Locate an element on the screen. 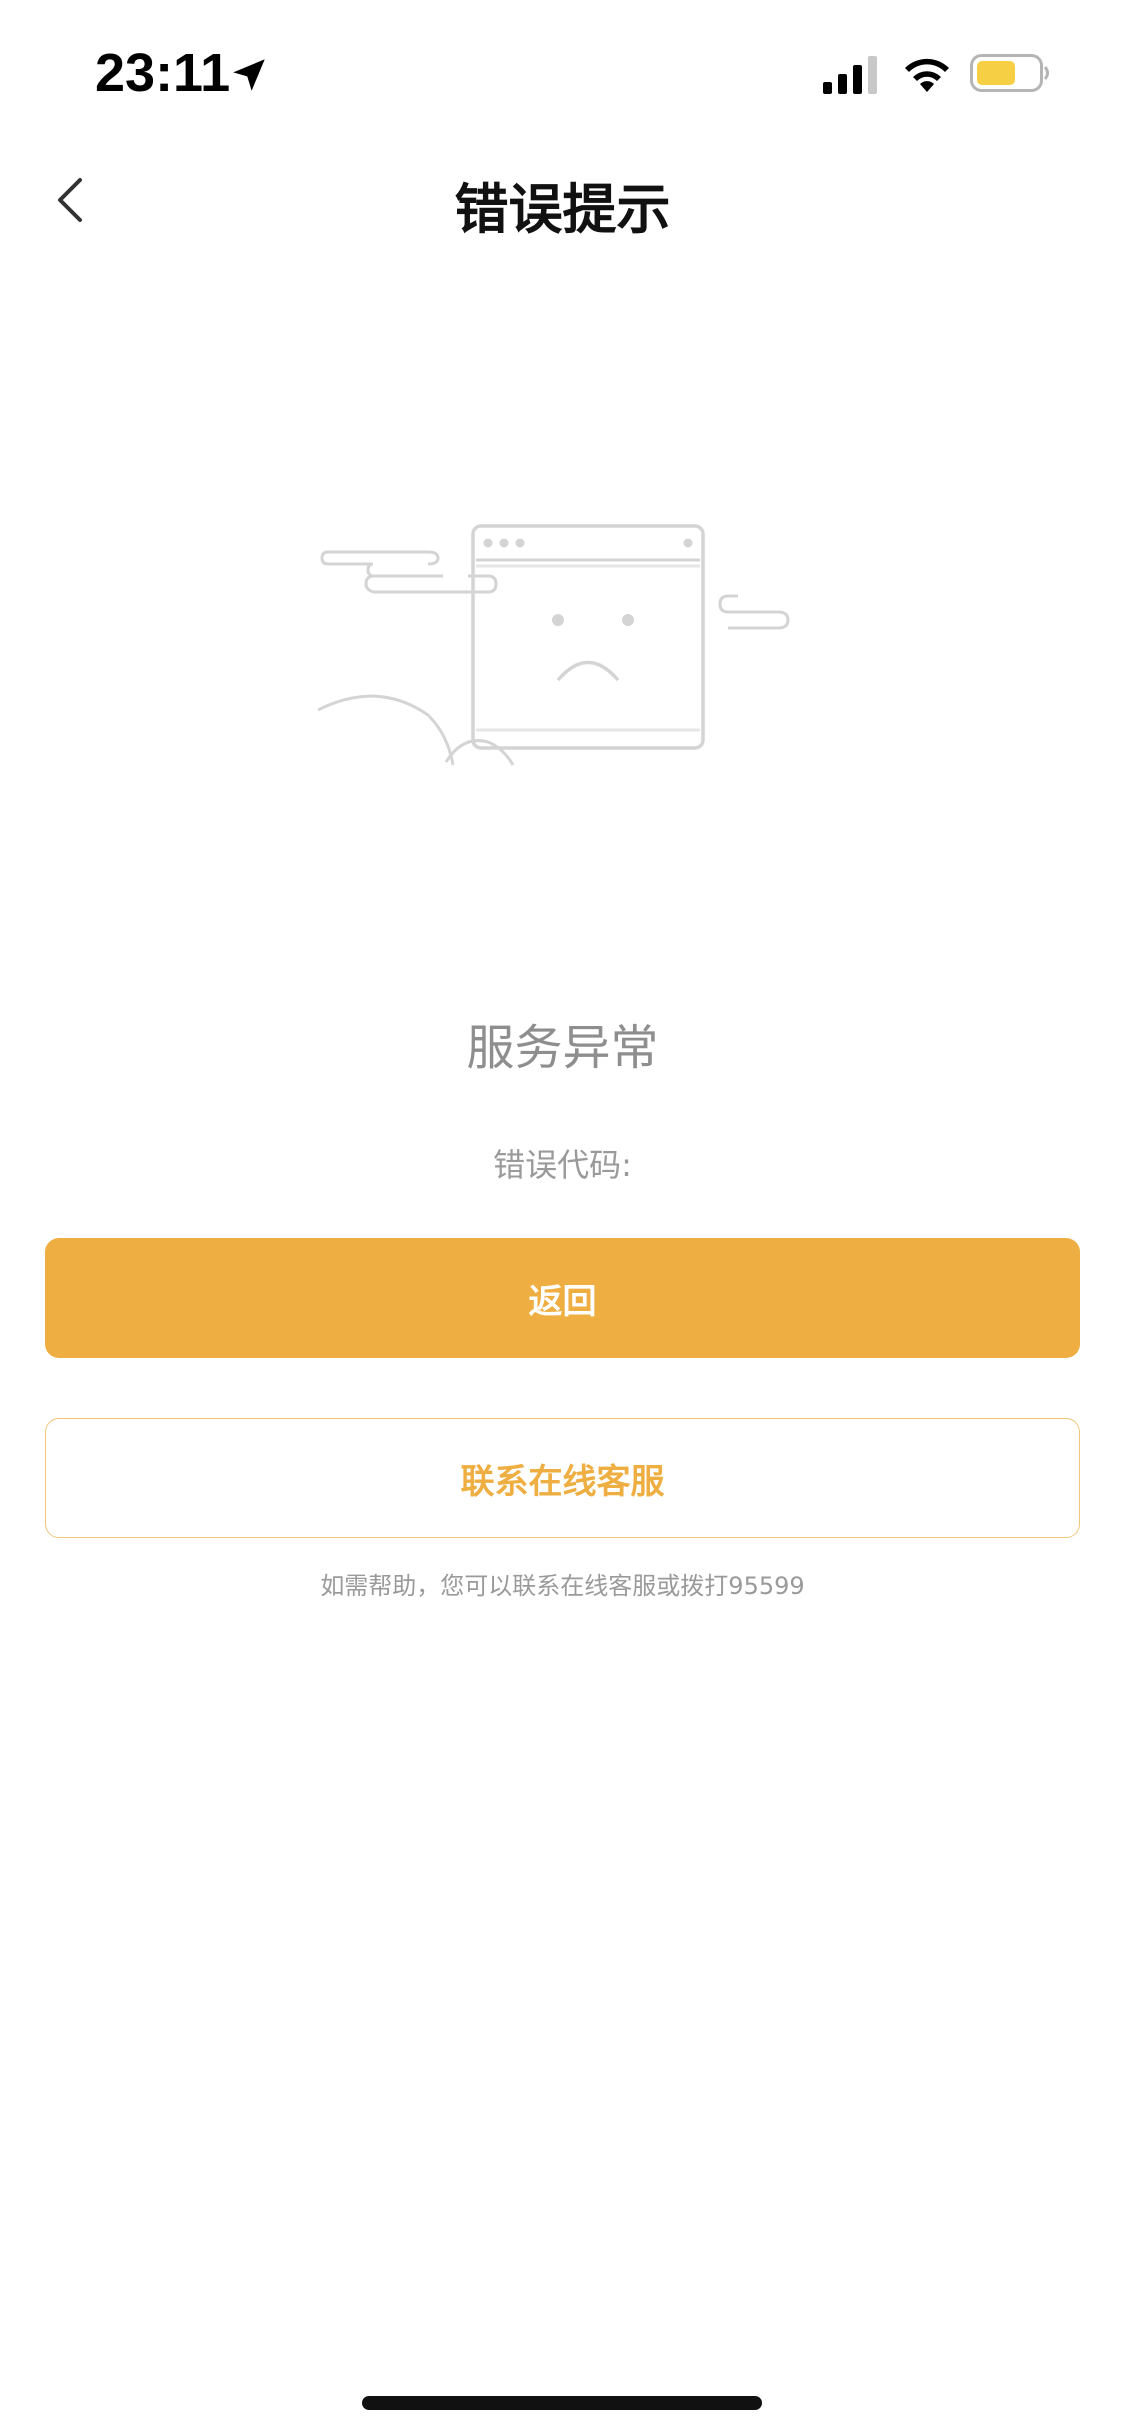 This screenshot has width=1125, height=2435. page-title: 错误提示 is located at coordinates (562, 209).